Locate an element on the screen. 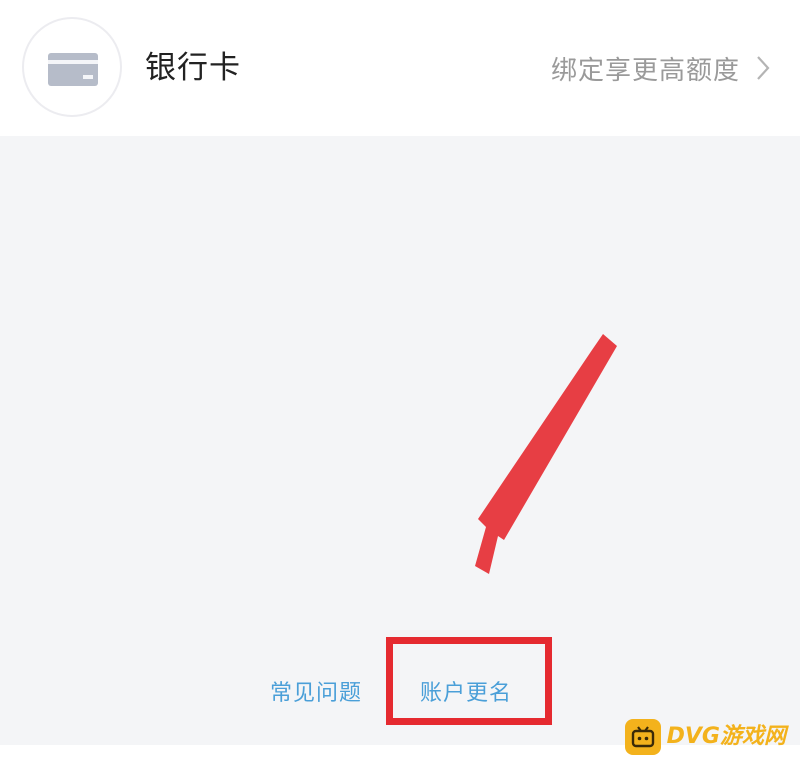 The width and height of the screenshot is (800, 767). watermark: DVG游戏网 is located at coordinates (705, 737).